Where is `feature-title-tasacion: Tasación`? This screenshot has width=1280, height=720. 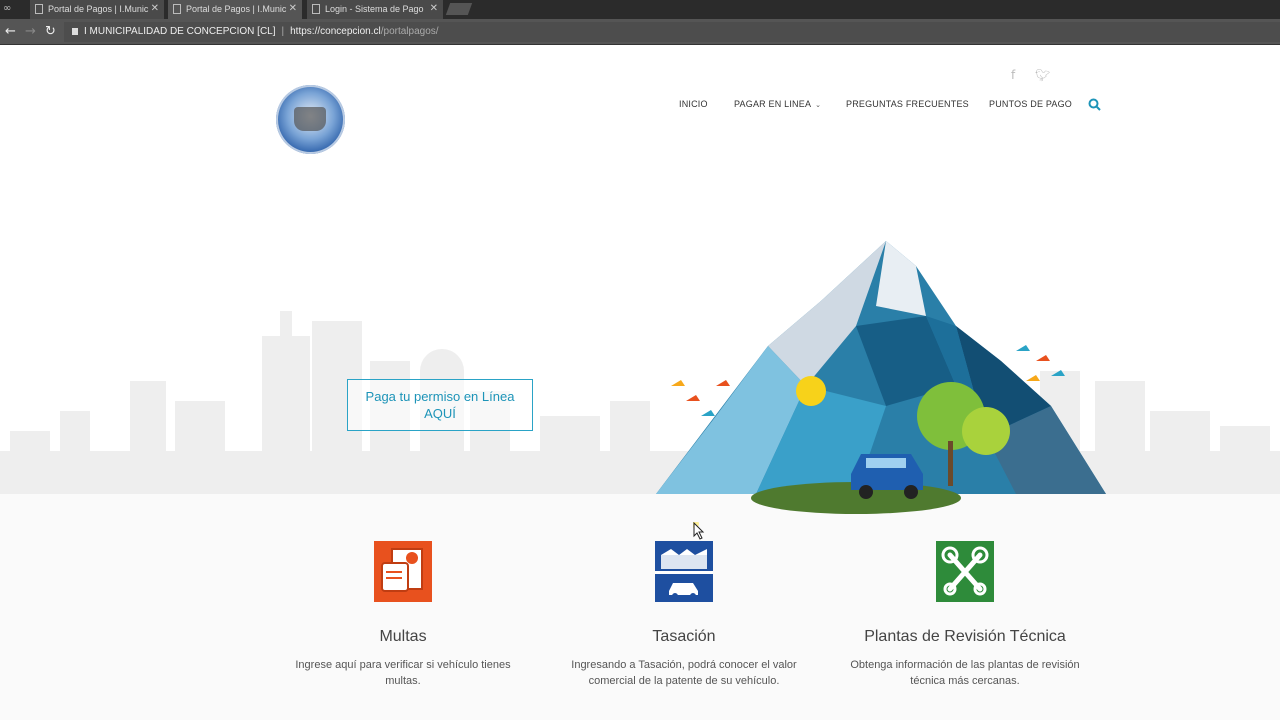 feature-title-tasacion: Tasación is located at coordinates (684, 637).